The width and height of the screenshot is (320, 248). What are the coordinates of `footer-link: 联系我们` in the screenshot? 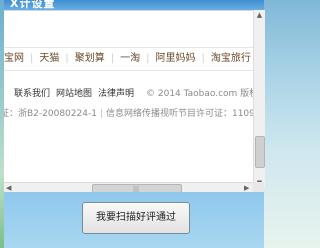 It's located at (30, 94).